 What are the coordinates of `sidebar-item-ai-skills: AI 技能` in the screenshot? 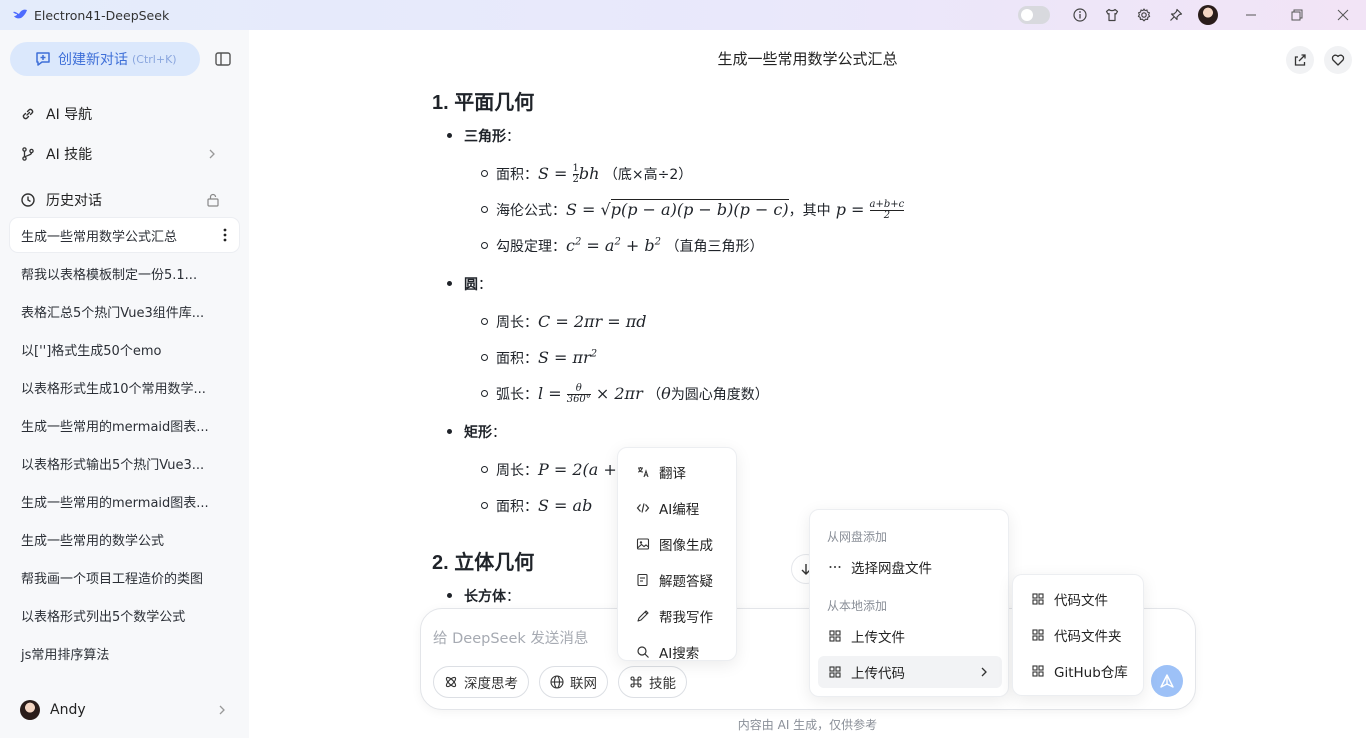 It's located at (126, 154).